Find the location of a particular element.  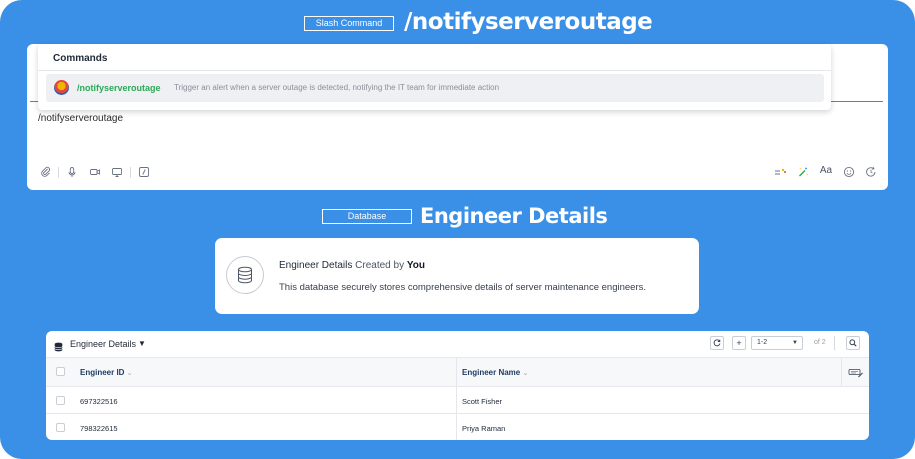

cell-engineer-id: 798322615 is located at coordinates (99, 428).